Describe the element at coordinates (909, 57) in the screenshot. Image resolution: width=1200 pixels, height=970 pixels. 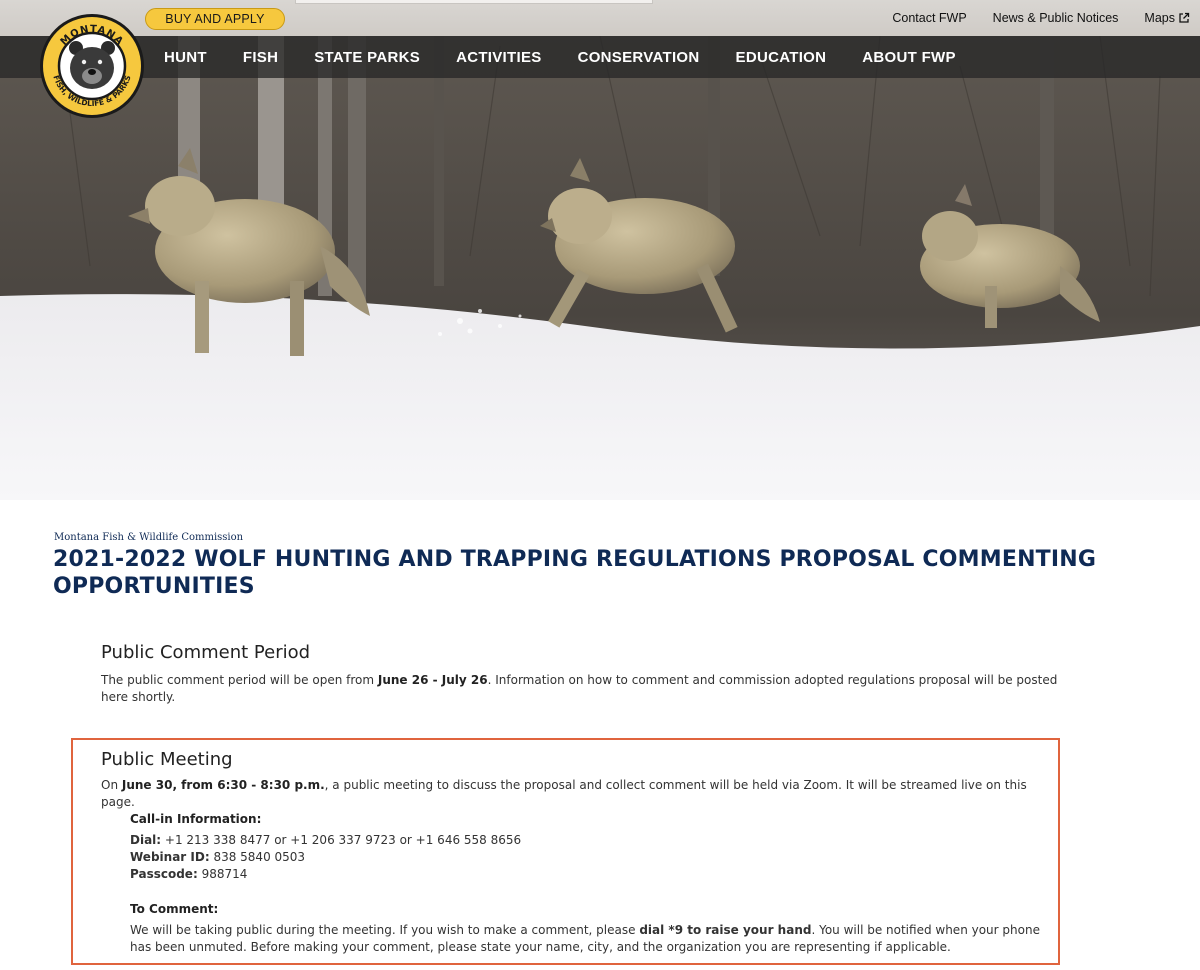
I see `nav-about-fwp: ABOUT FWP` at that location.